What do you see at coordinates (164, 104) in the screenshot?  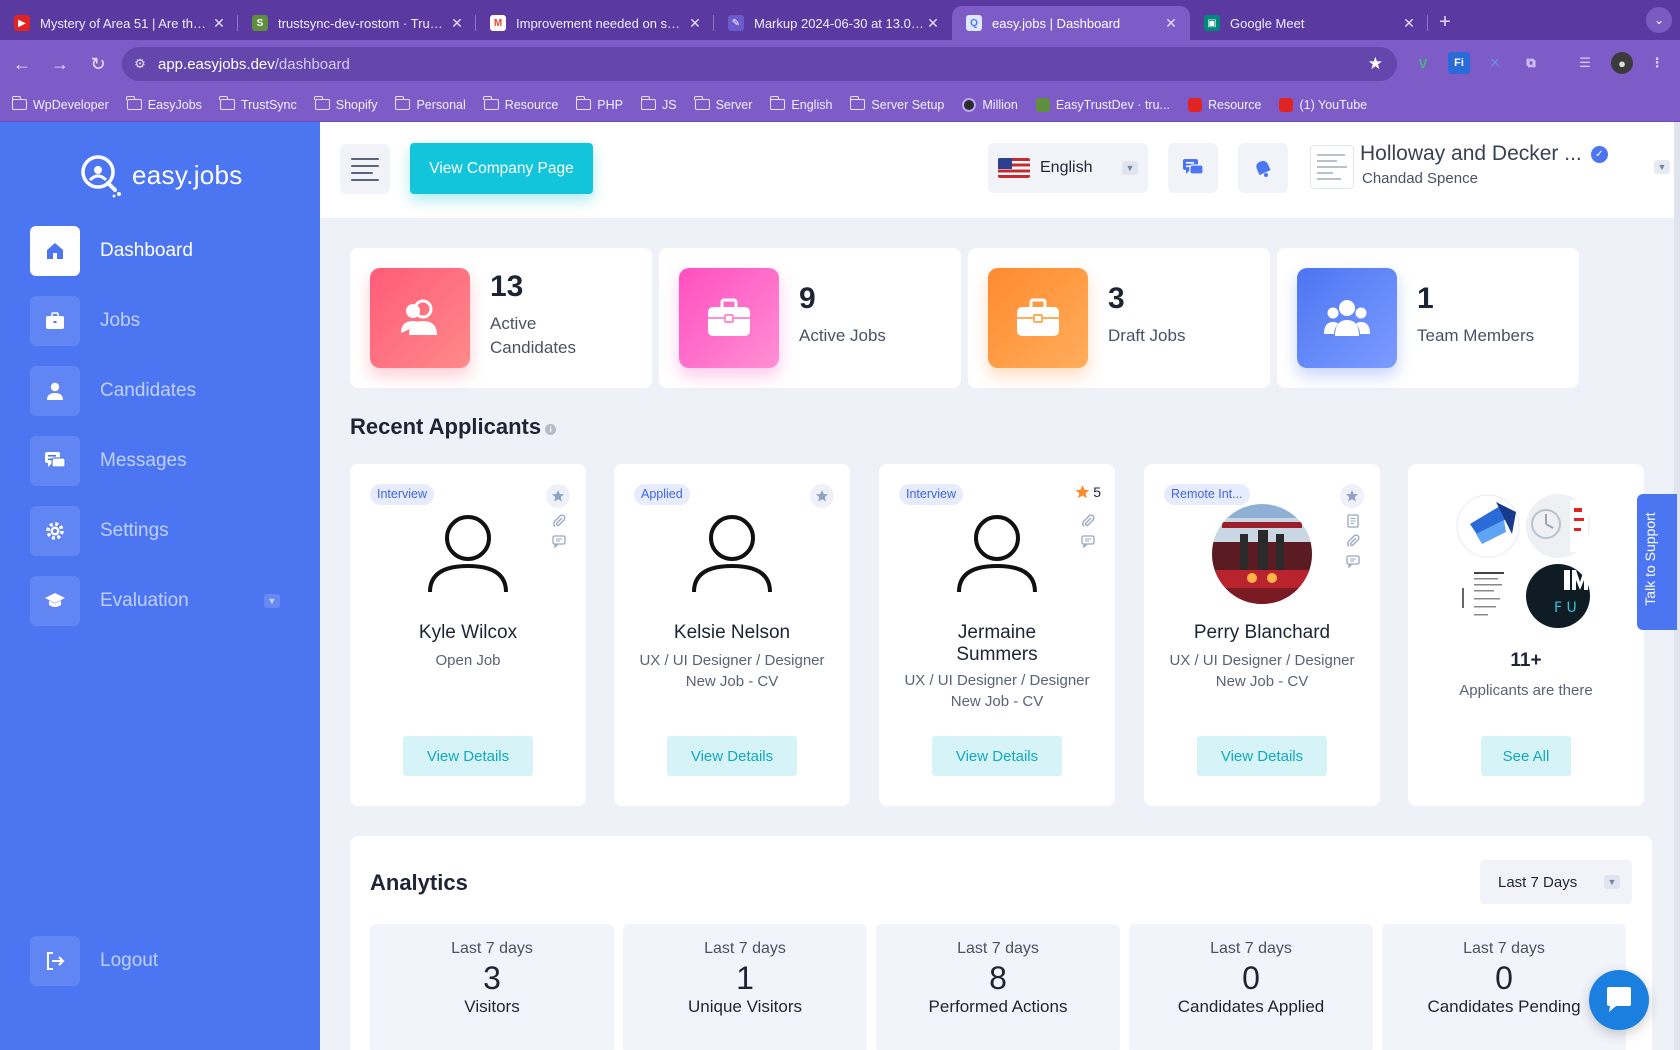 I see `bookmark-folder: EasyJobs` at bounding box center [164, 104].